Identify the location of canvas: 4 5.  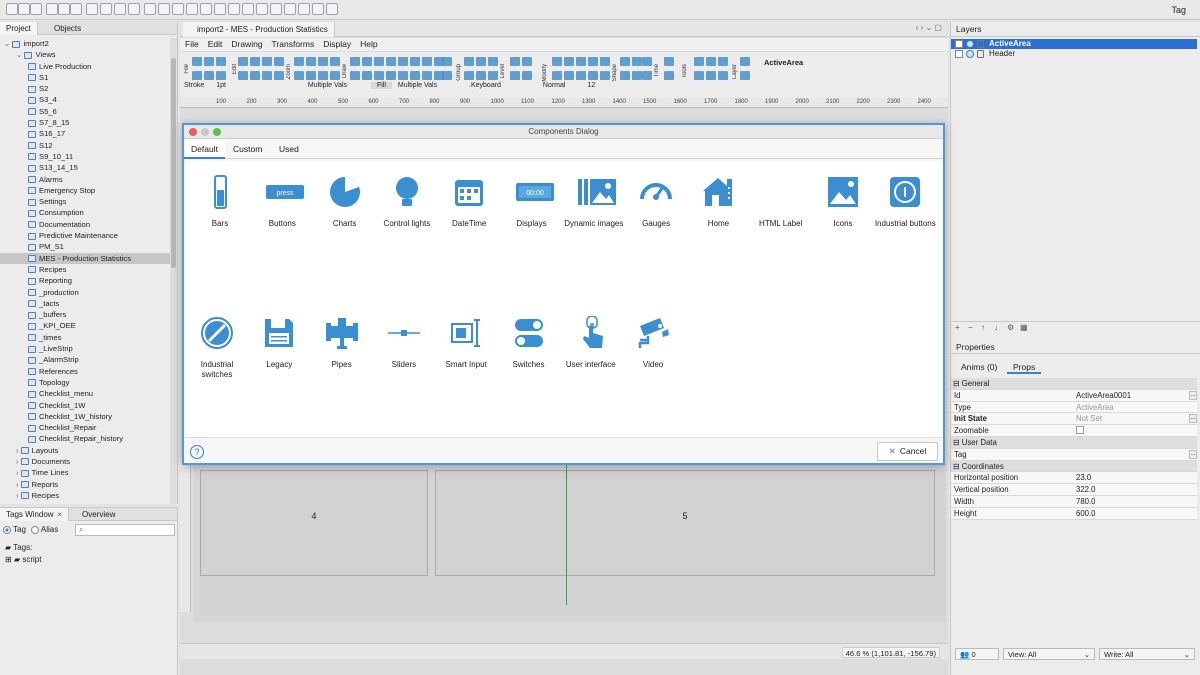
(570, 542).